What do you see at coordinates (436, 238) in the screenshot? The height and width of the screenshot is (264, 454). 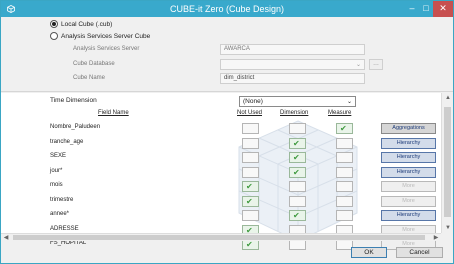 I see `scroll-right-icon: ▶` at bounding box center [436, 238].